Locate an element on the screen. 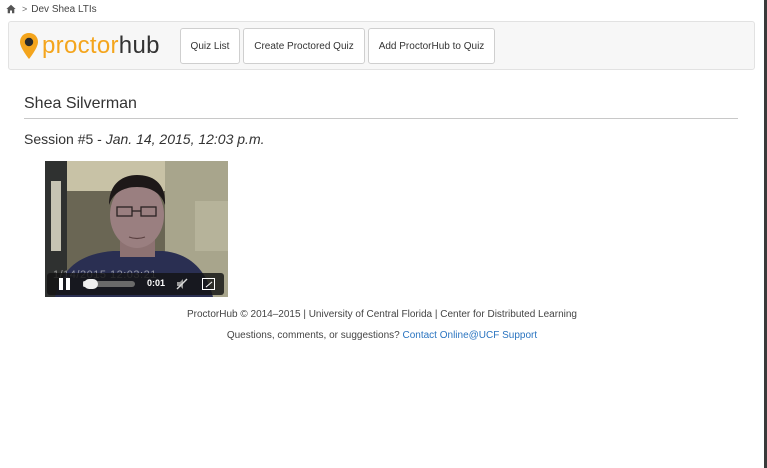 Image resolution: width=767 pixels, height=468 pixels. breadcrumb-course-link: Dev Shea LTIs is located at coordinates (63, 9).